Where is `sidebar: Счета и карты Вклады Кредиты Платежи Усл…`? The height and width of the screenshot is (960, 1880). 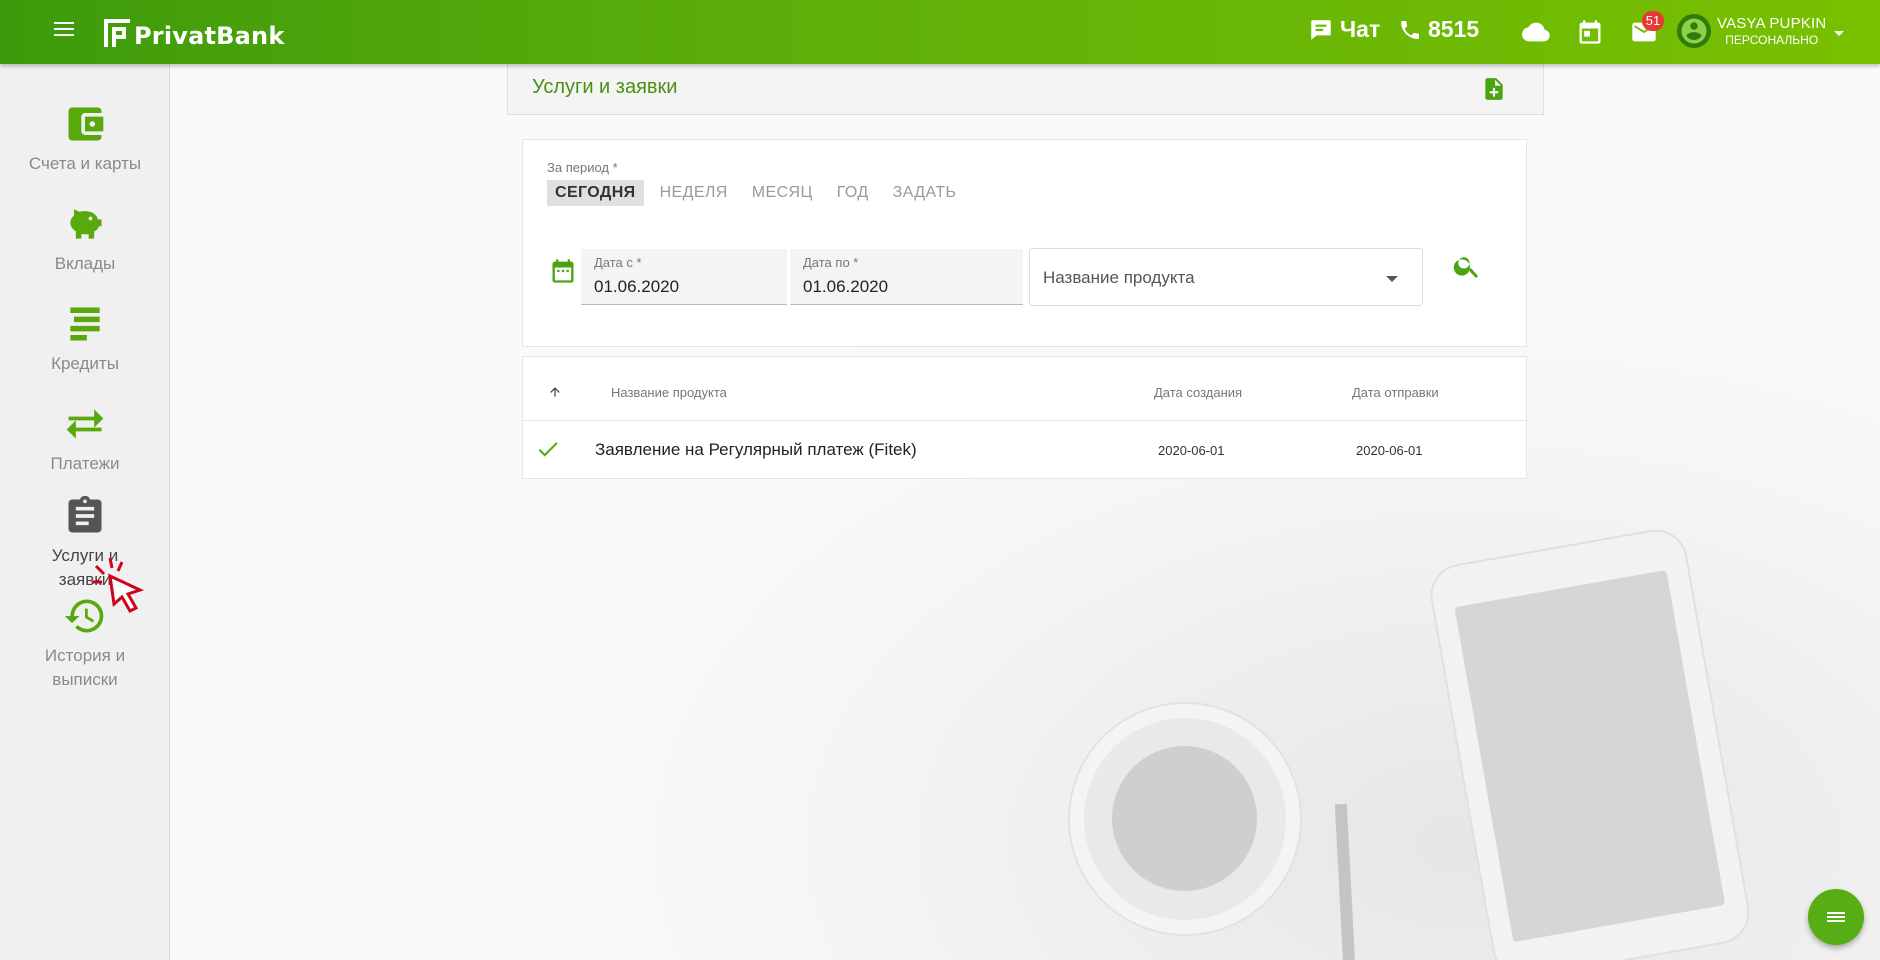
sidebar: Счета и карты Вклады Кредиты Платежи Усл… is located at coordinates (85, 512).